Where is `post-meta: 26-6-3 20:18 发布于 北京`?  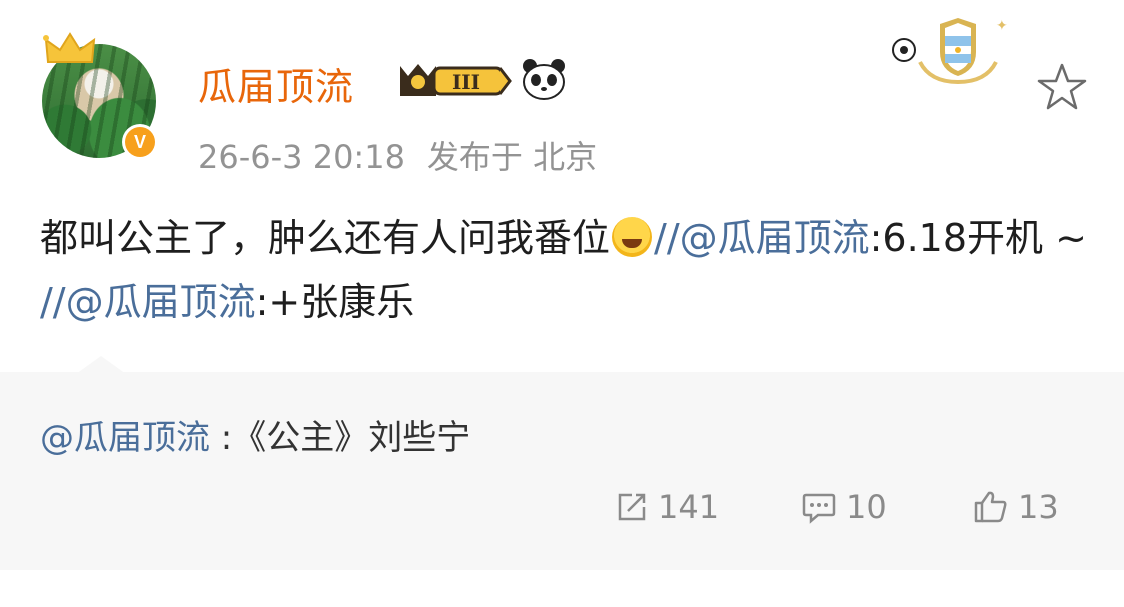
post-meta: 26-6-3 20:18 发布于 北京 is located at coordinates (408, 155).